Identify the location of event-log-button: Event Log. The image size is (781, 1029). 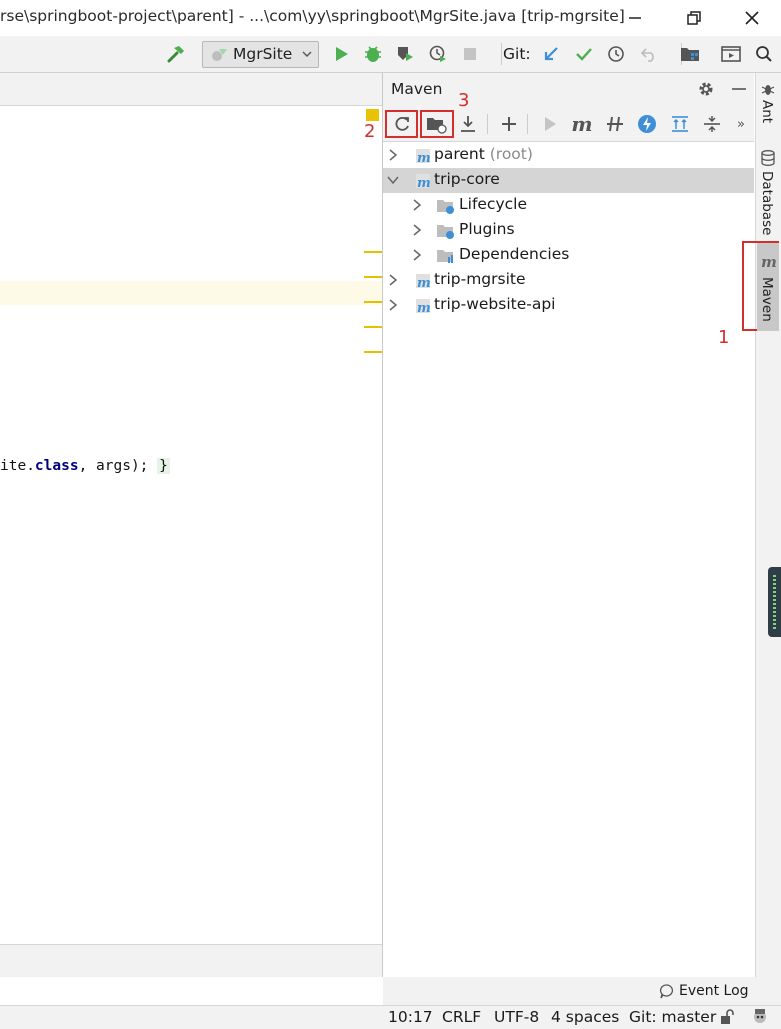
(704, 991).